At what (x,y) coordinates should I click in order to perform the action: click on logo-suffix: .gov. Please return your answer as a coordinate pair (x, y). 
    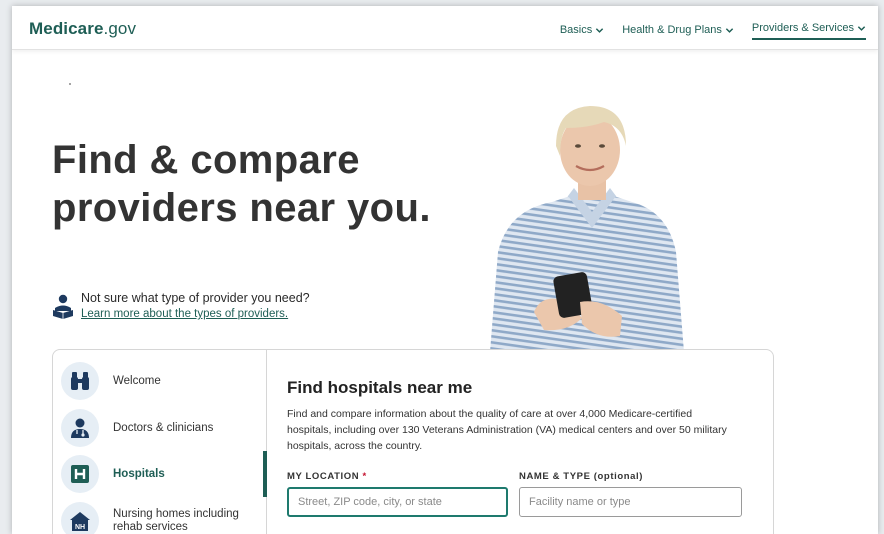
    Looking at the image, I should click on (120, 28).